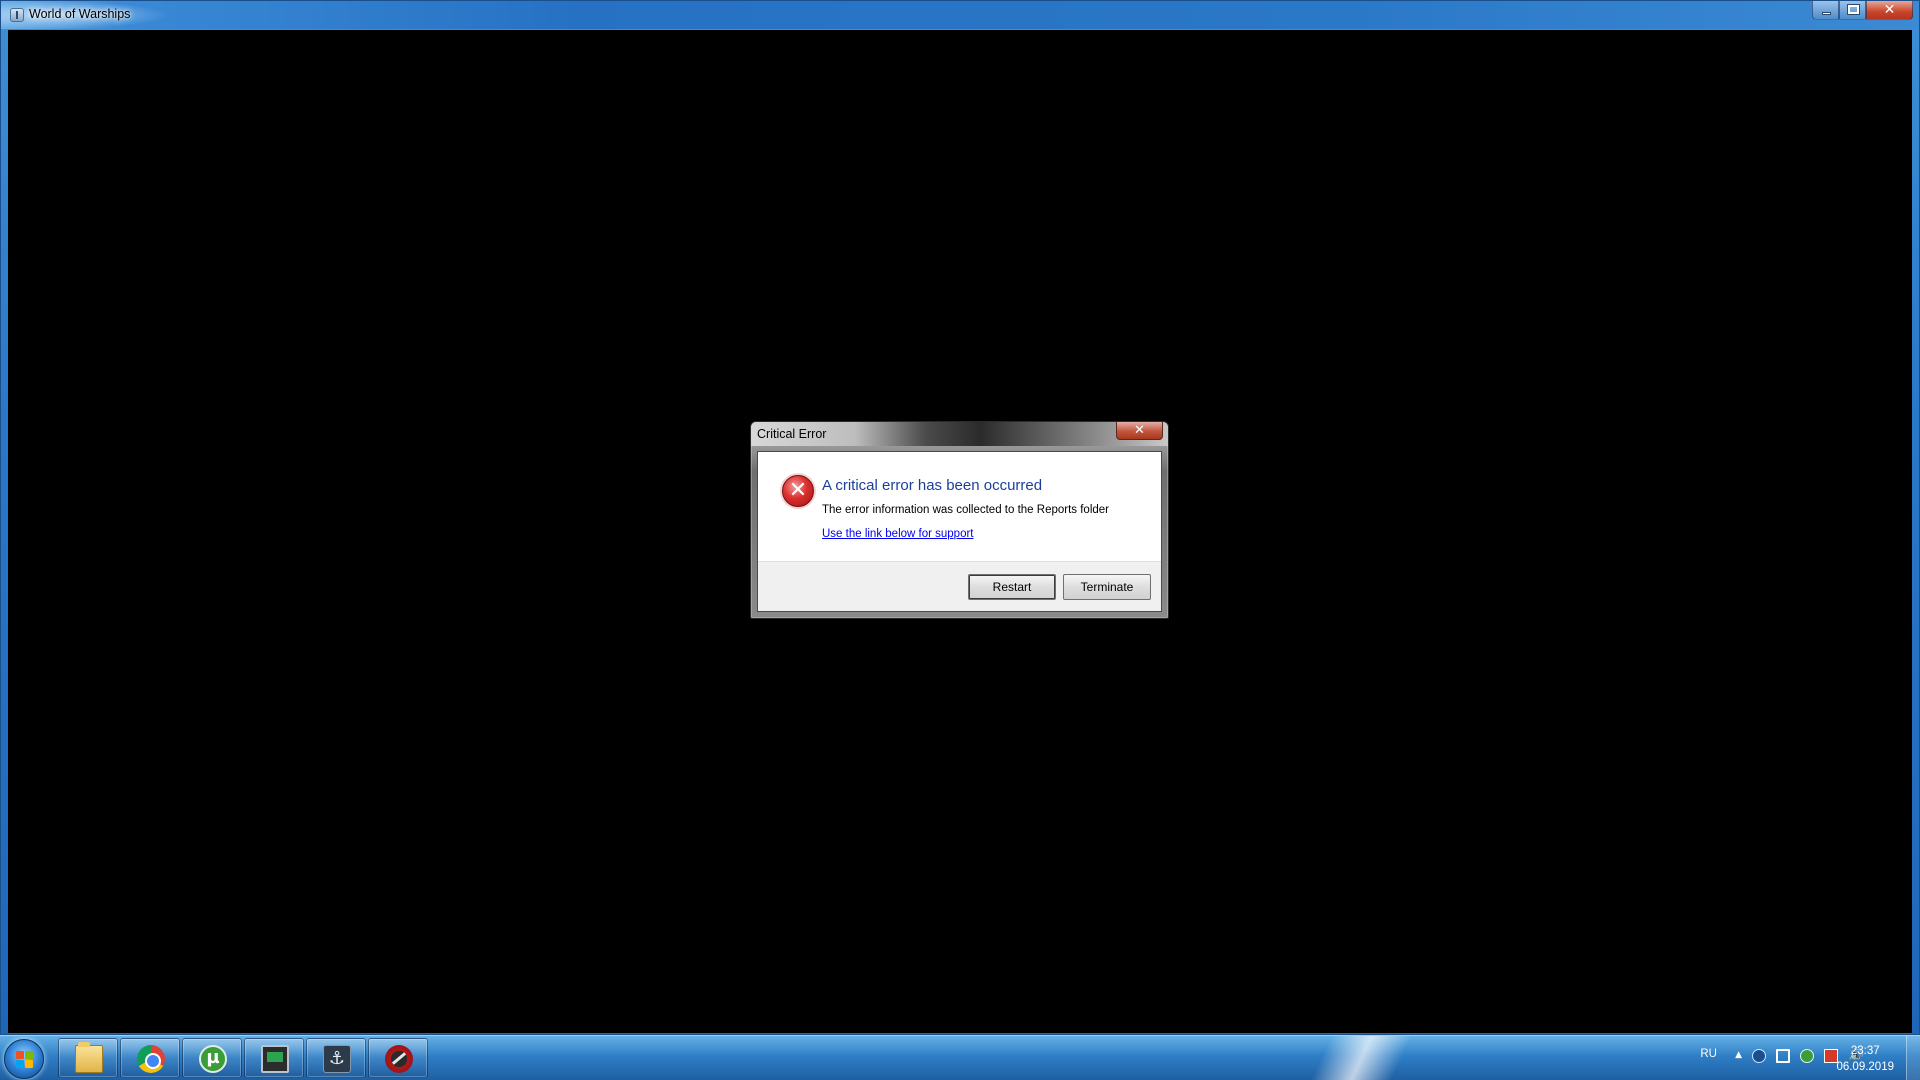 Image resolution: width=1920 pixels, height=1080 pixels. I want to click on maximize-button, so click(1852, 10).